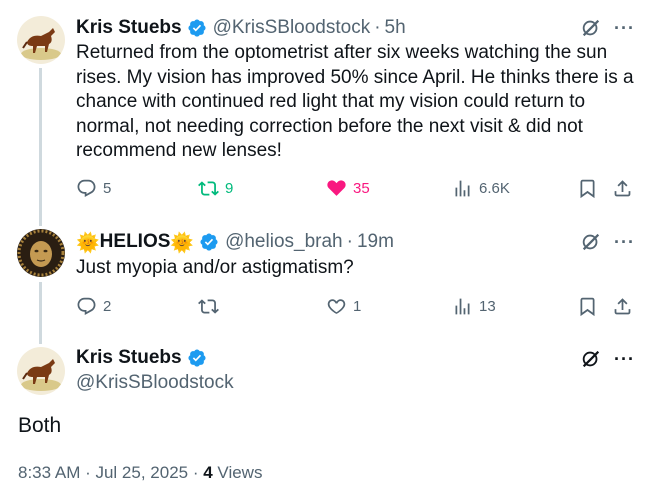  What do you see at coordinates (284, 242) in the screenshot?
I see `author-handle: @helios_brah` at bounding box center [284, 242].